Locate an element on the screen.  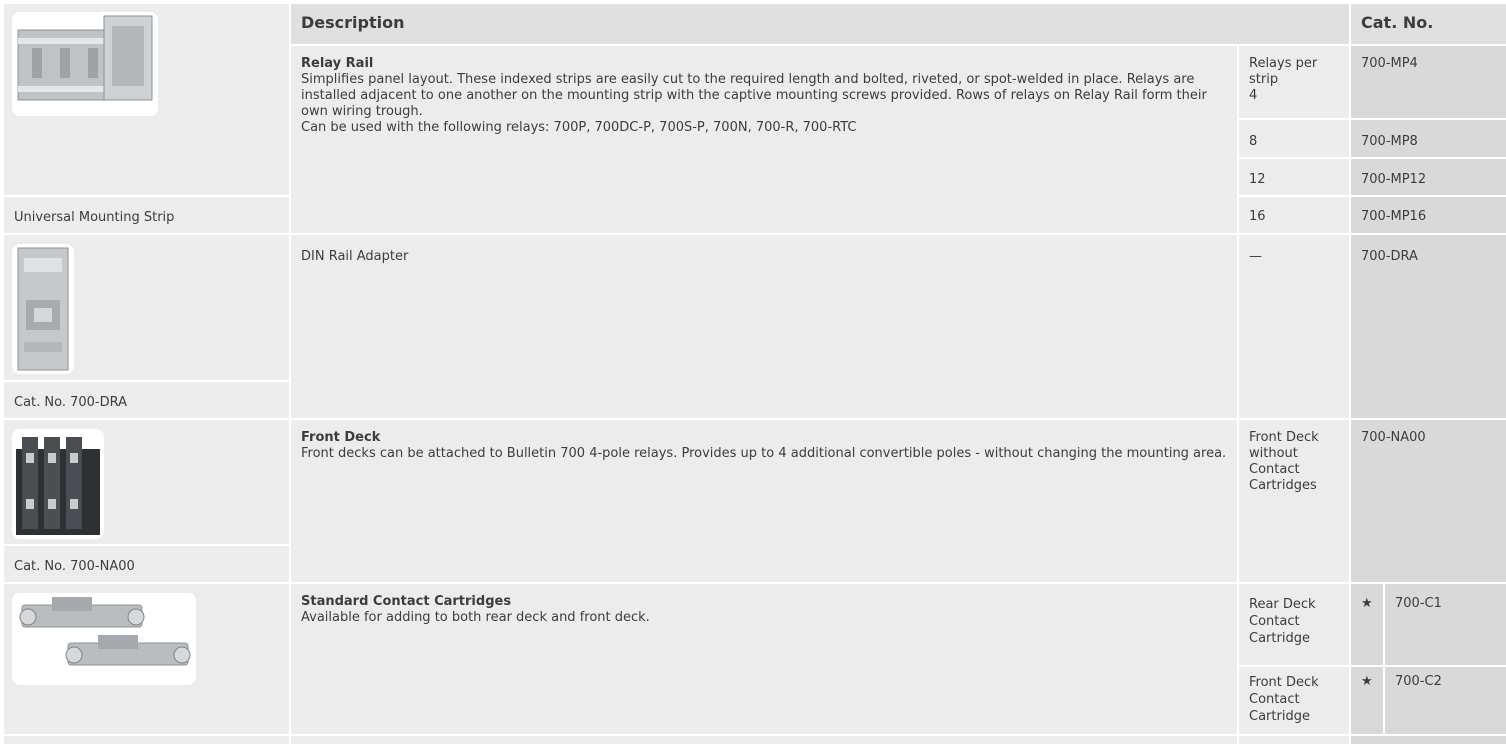
cat-no: 700-NA00 is located at coordinates (1393, 437).